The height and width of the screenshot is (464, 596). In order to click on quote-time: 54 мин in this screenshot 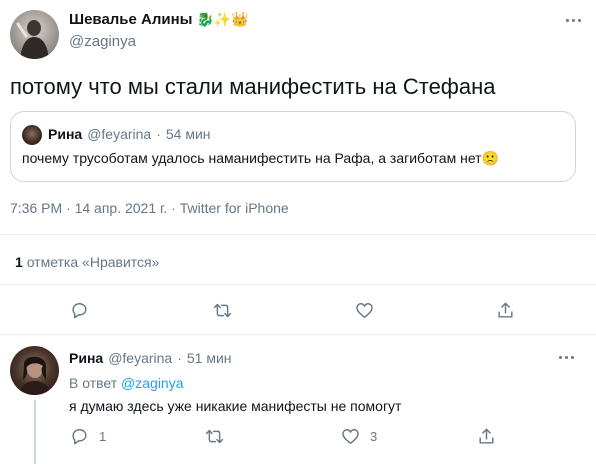, I will do `click(188, 134)`.